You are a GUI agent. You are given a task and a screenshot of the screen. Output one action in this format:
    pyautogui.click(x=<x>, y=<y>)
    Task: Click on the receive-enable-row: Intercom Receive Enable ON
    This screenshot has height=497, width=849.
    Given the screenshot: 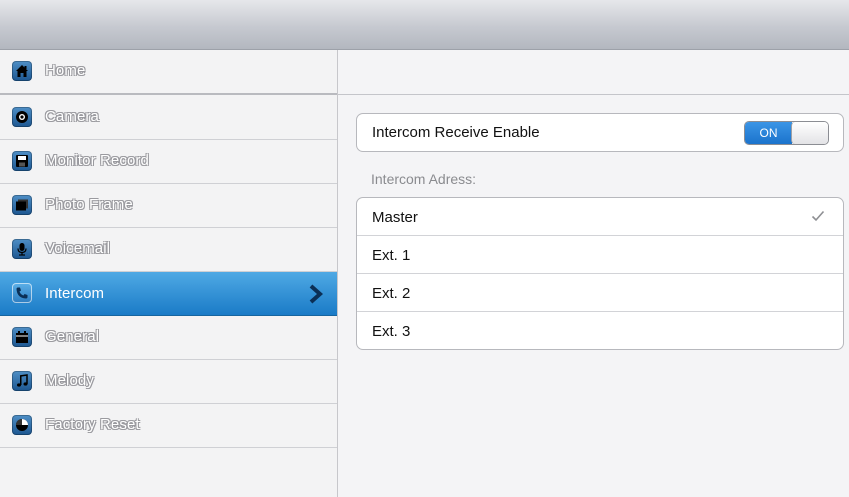 What is the action you would take?
    pyautogui.click(x=600, y=132)
    